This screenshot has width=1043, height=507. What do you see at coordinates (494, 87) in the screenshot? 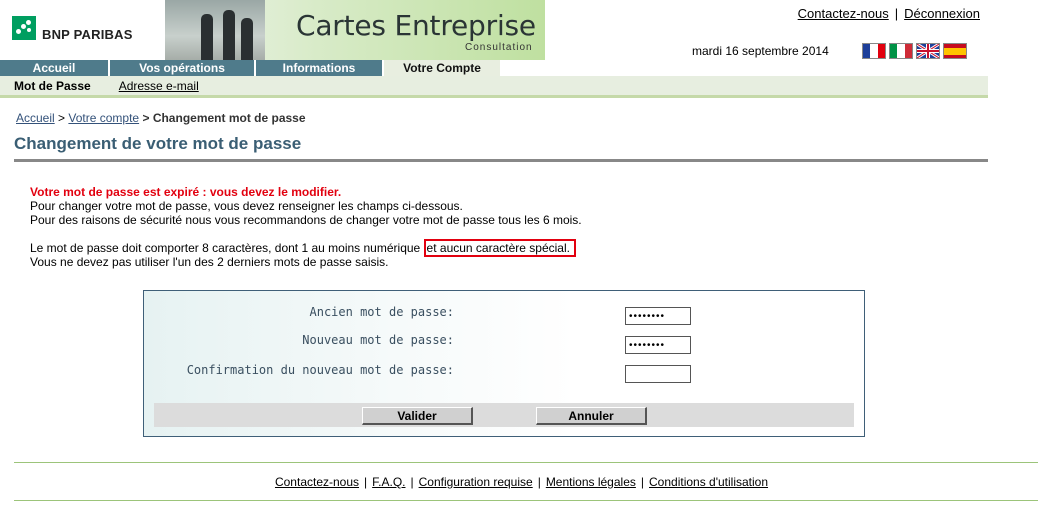
I see `sub-nav: Mot de Passe Adresse e-mail` at bounding box center [494, 87].